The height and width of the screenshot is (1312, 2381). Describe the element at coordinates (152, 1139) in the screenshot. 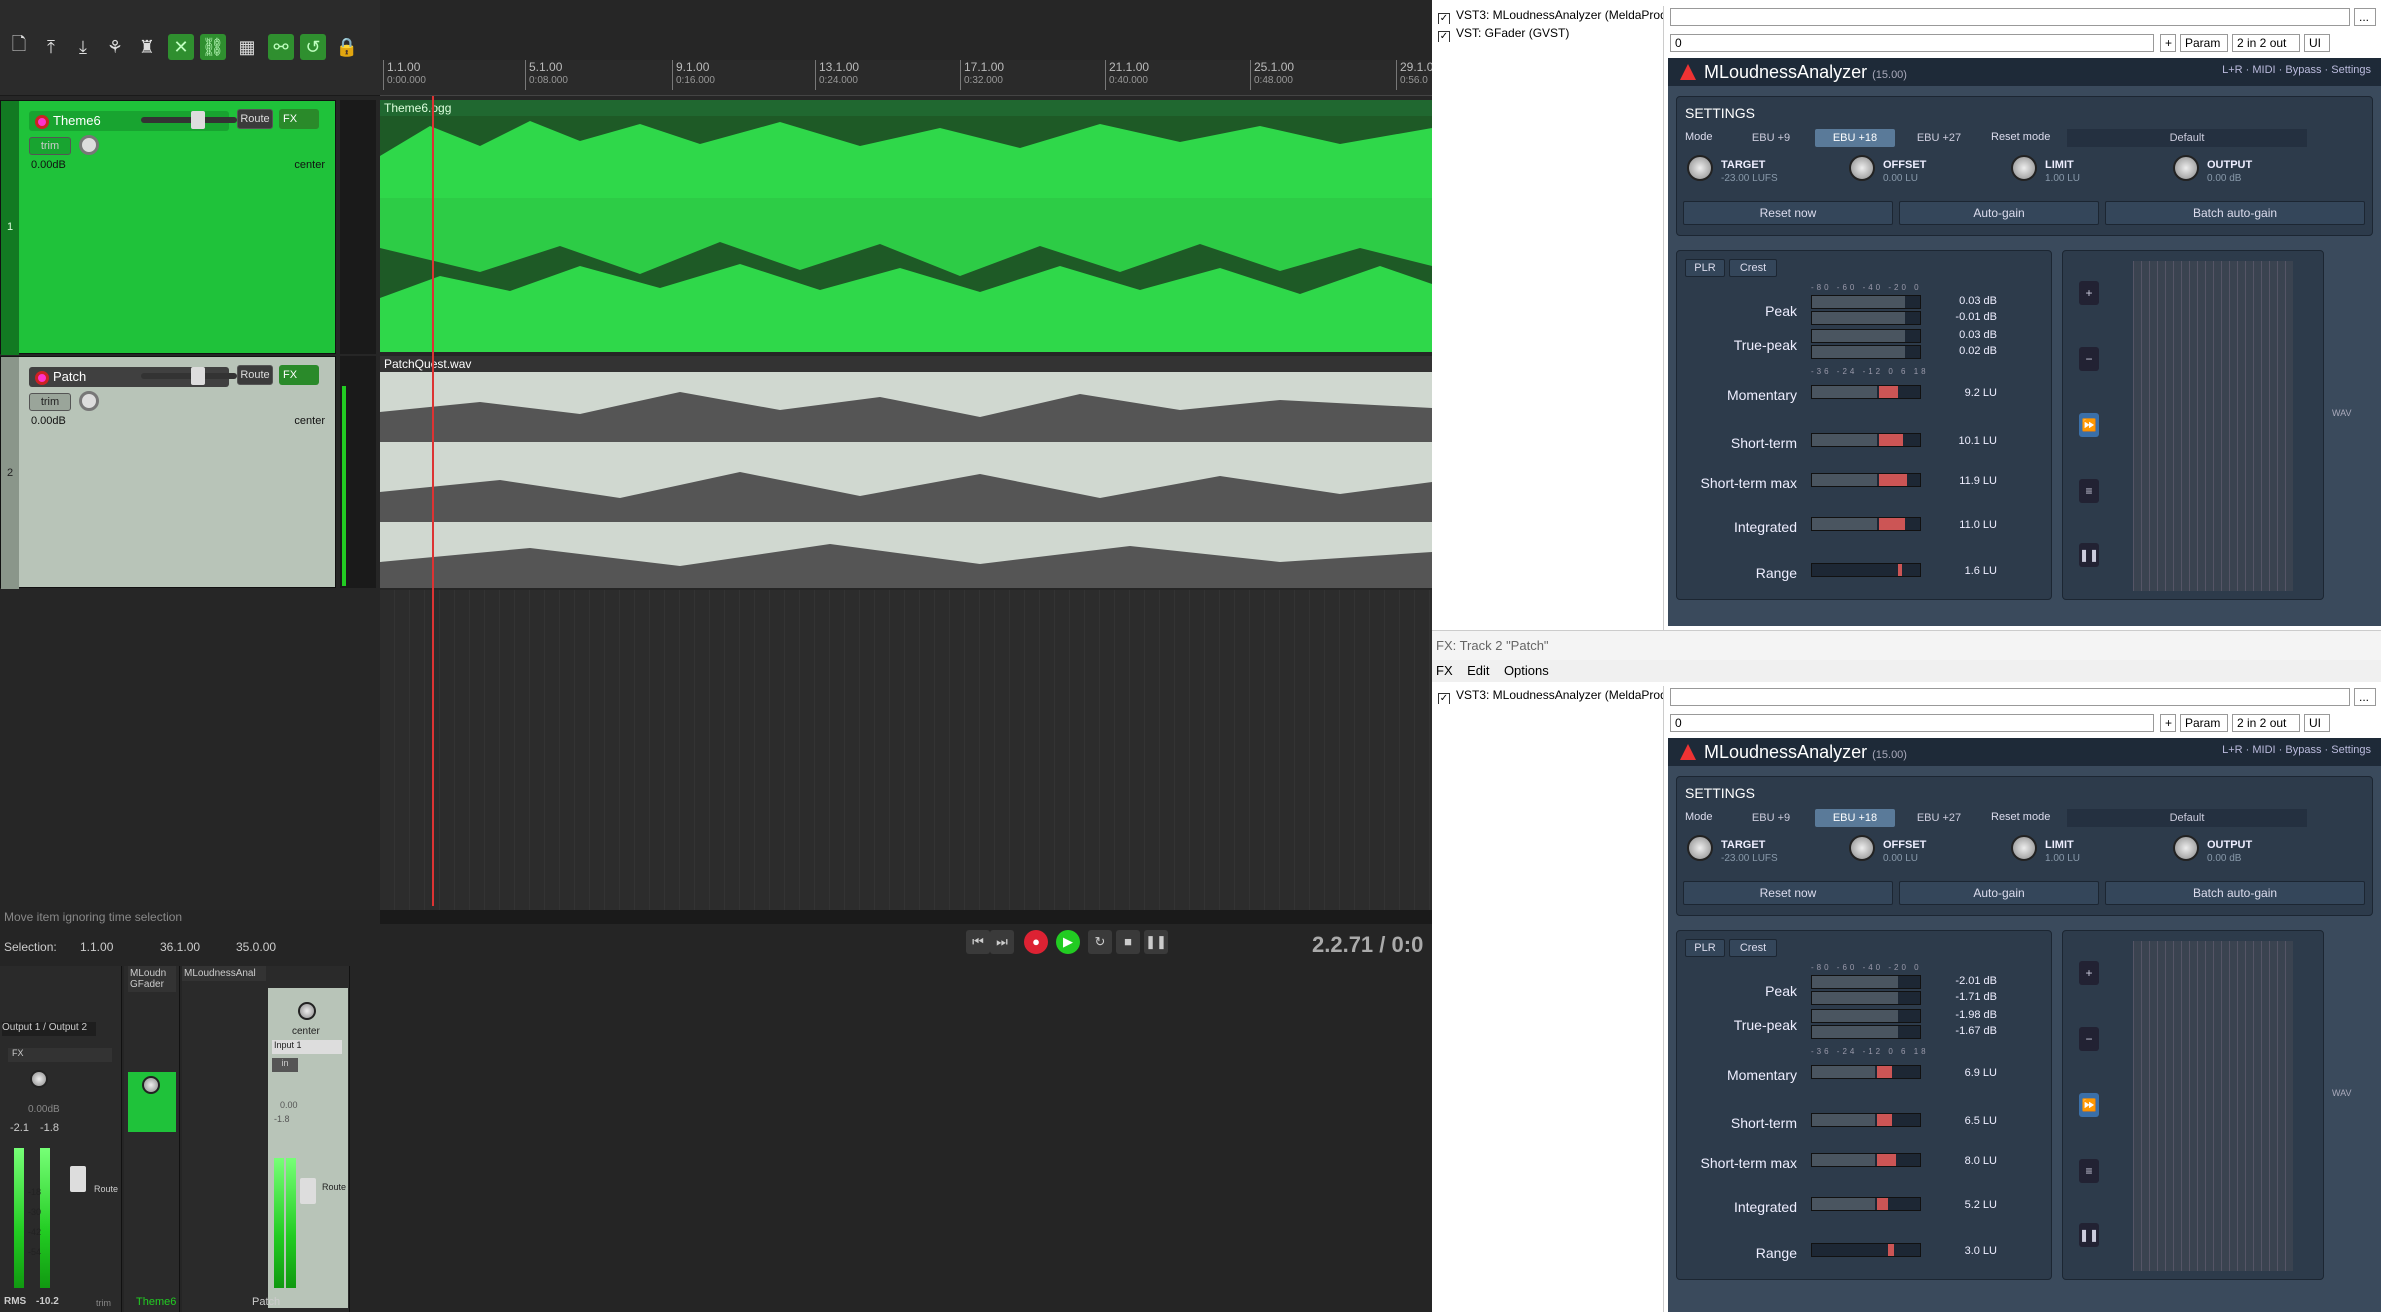

I see `mixer-strip-theme6: MLoudn GFader Theme6` at that location.